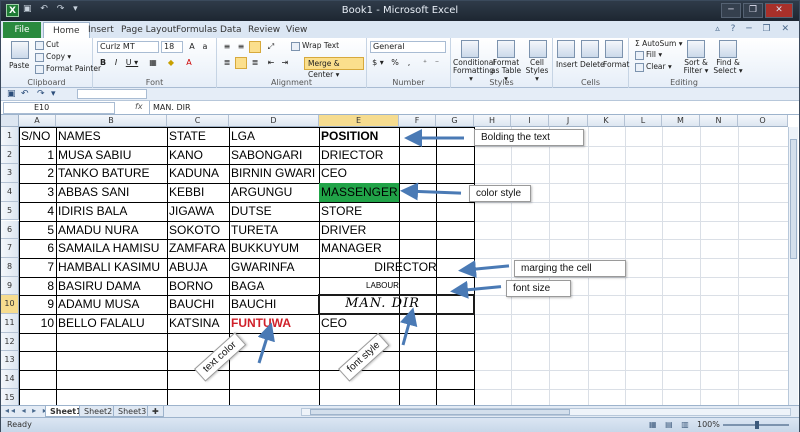 This screenshot has width=800, height=432. What do you see at coordinates (728, 49) in the screenshot?
I see `binoculars-icon` at bounding box center [728, 49].